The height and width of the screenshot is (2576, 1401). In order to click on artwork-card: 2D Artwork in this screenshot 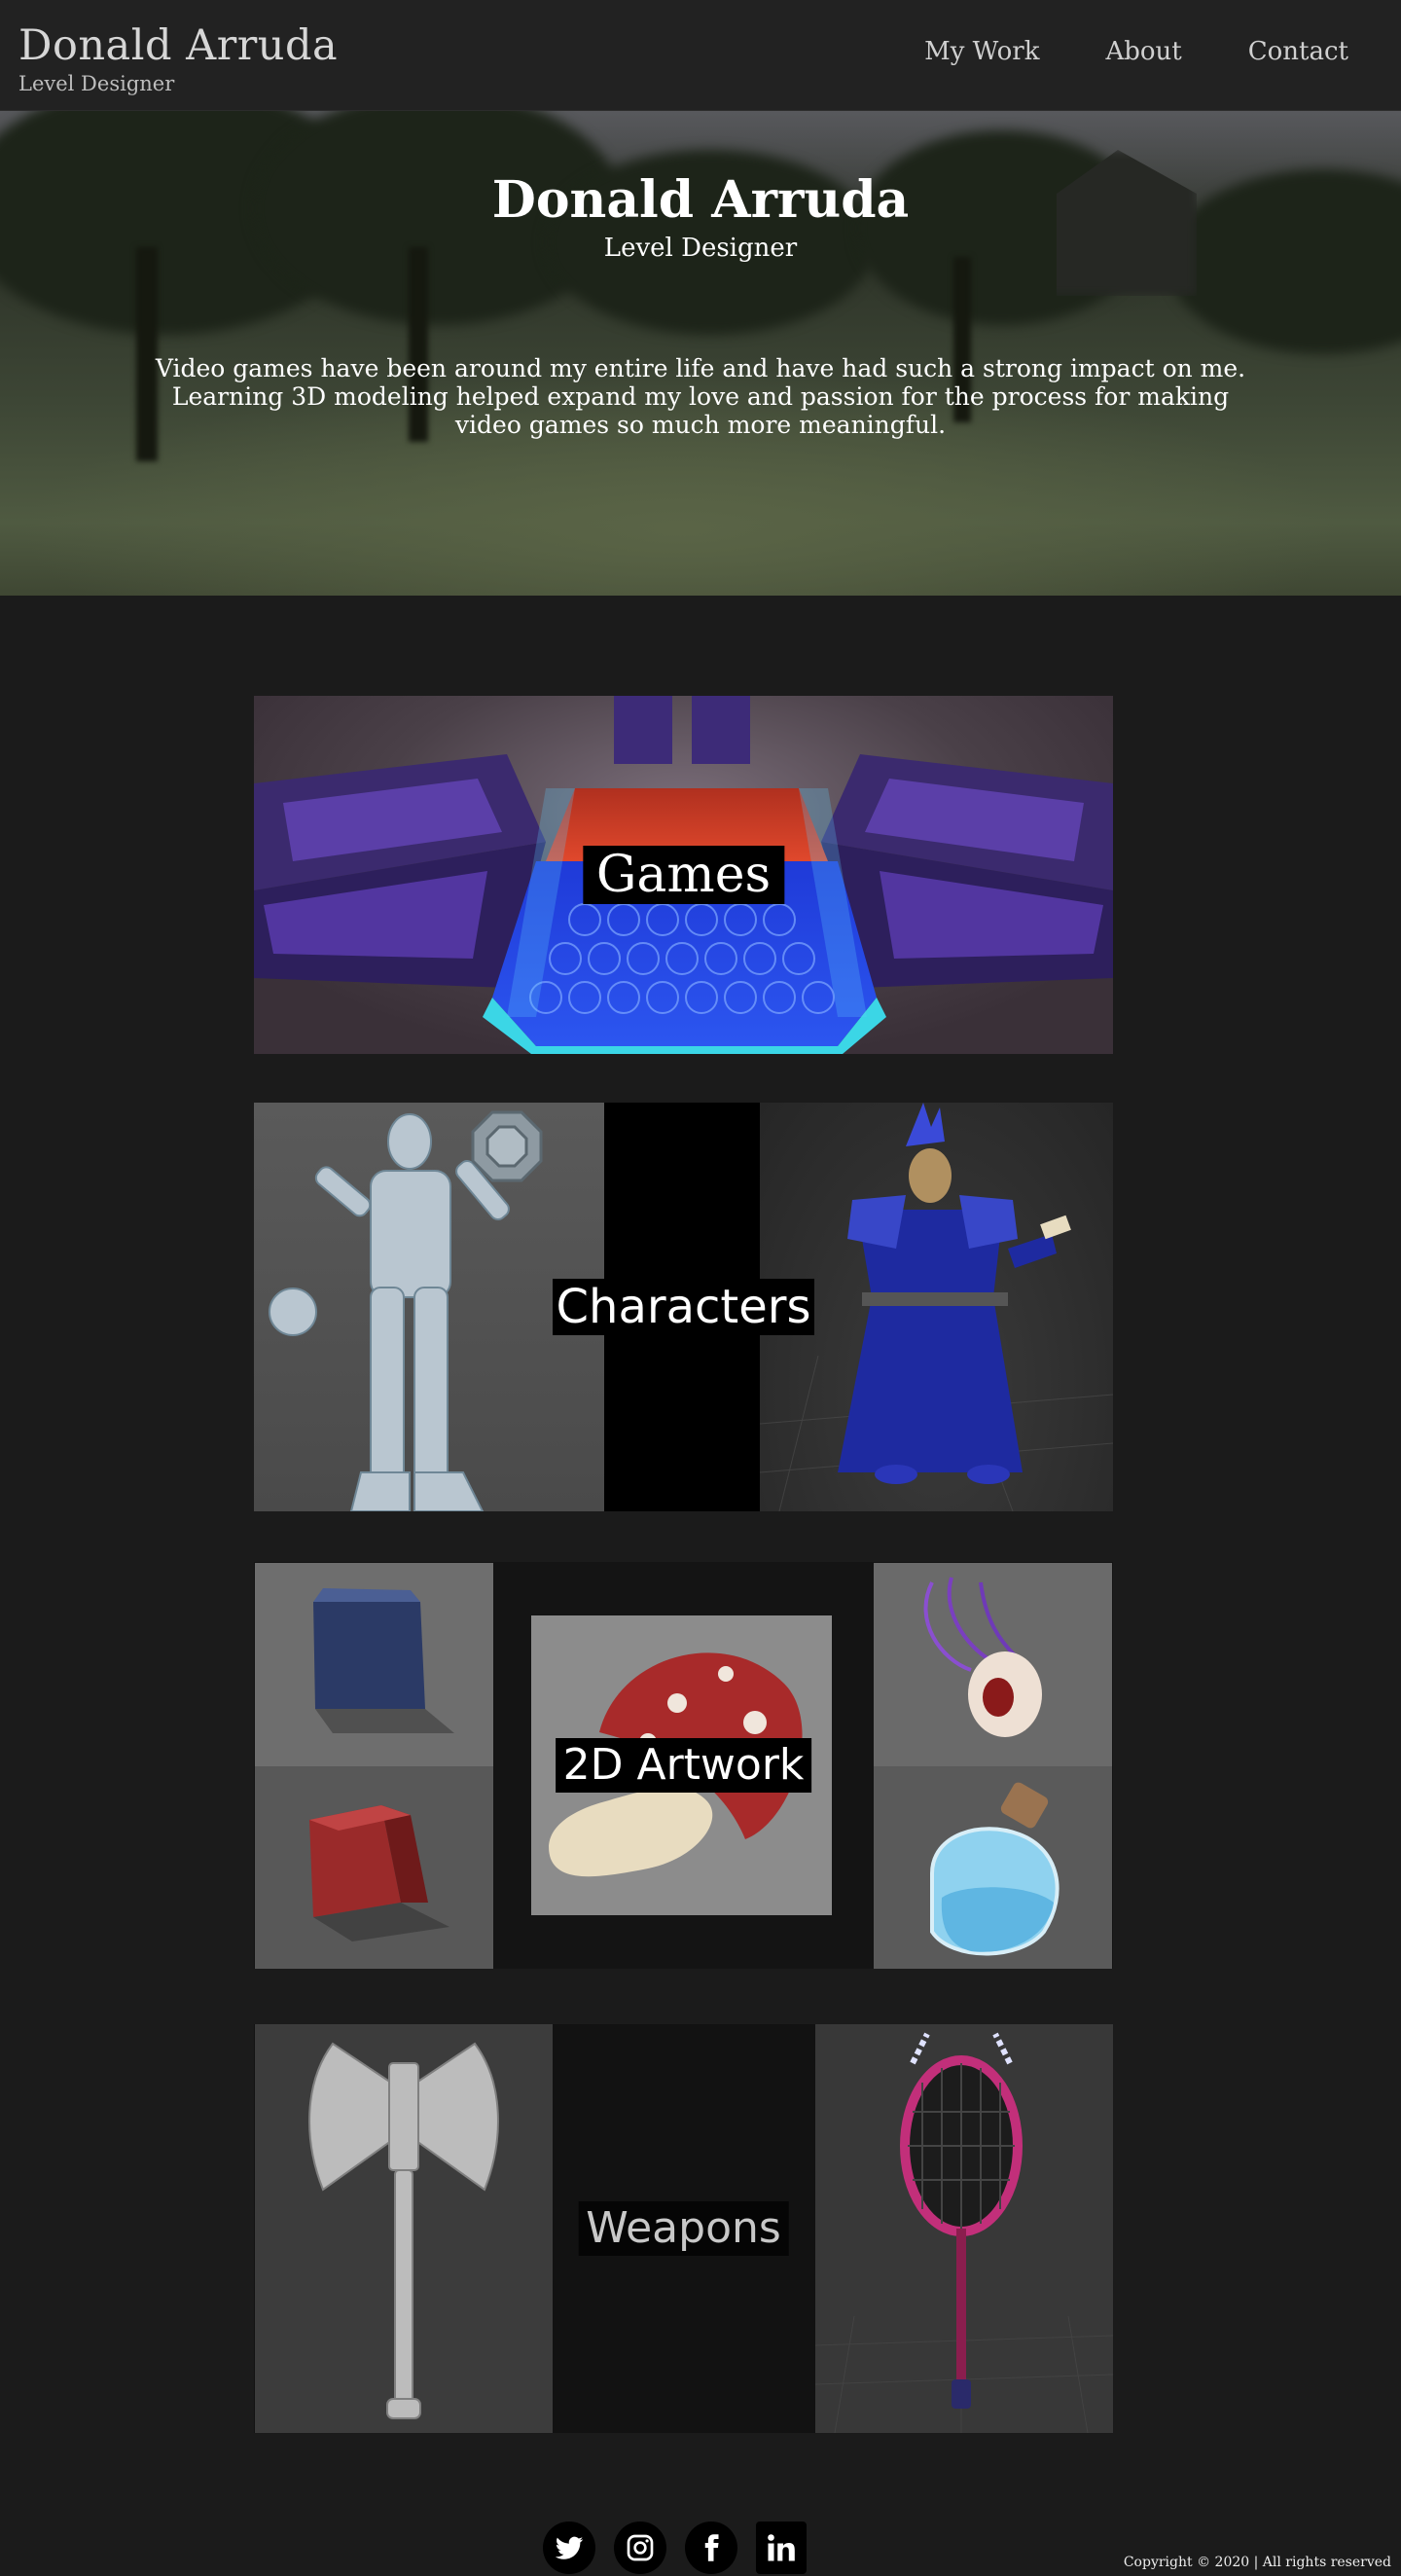, I will do `click(683, 1765)`.